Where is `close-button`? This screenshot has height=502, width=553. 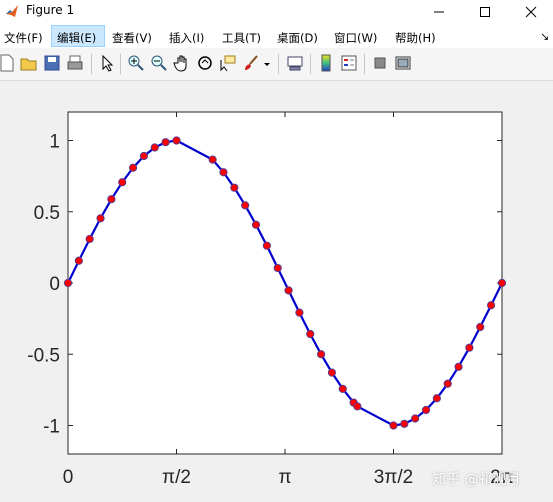
close-button is located at coordinates (530, 12).